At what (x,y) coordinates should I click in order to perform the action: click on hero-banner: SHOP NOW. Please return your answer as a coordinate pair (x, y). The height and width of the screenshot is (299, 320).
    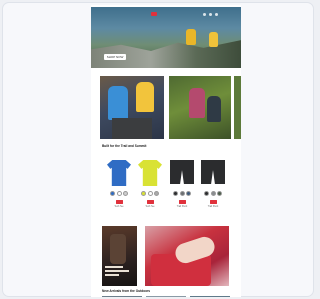
    Looking at the image, I should click on (166, 37).